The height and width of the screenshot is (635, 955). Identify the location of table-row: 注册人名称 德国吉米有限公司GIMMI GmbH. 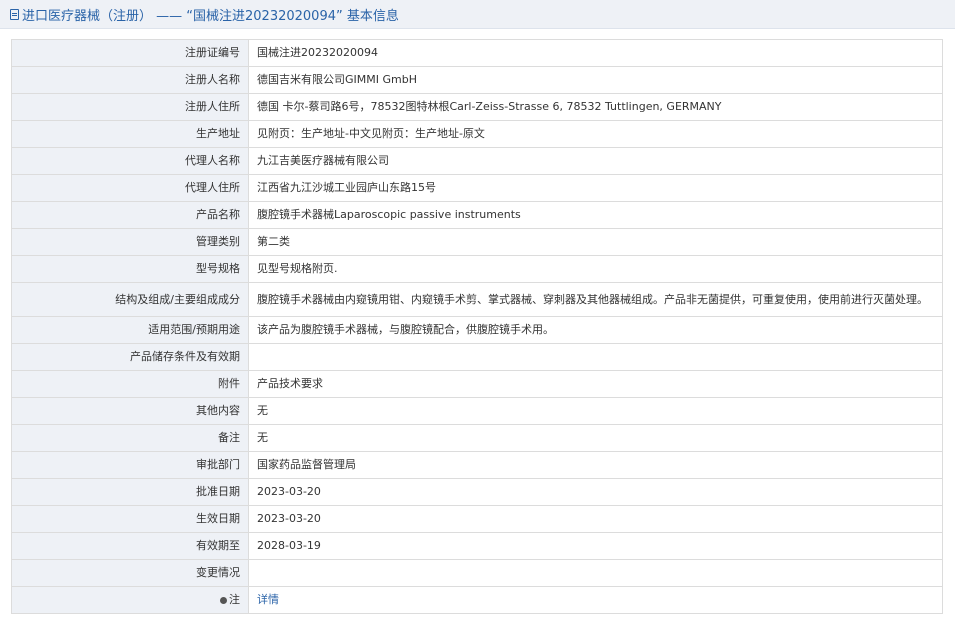
(477, 80).